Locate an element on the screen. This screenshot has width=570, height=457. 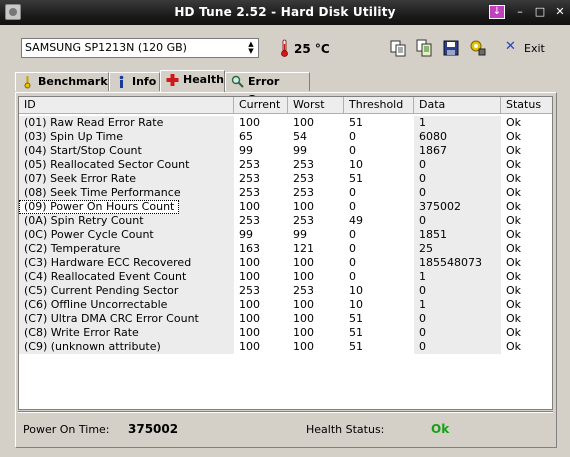
health-status-label: Health Status: is located at coordinates (345, 429).